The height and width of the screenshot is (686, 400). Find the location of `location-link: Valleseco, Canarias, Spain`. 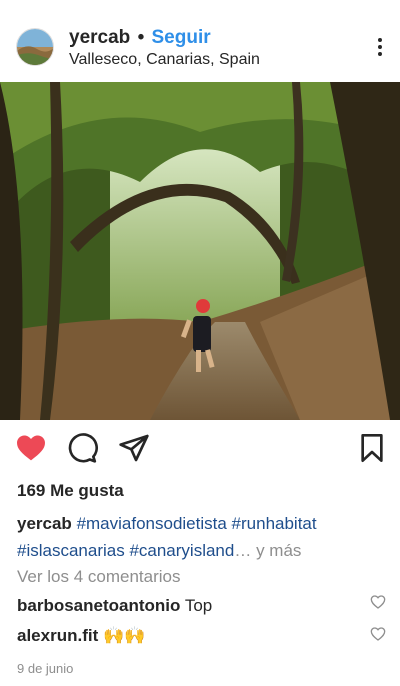

location-link: Valleseco, Canarias, Spain is located at coordinates (164, 60).